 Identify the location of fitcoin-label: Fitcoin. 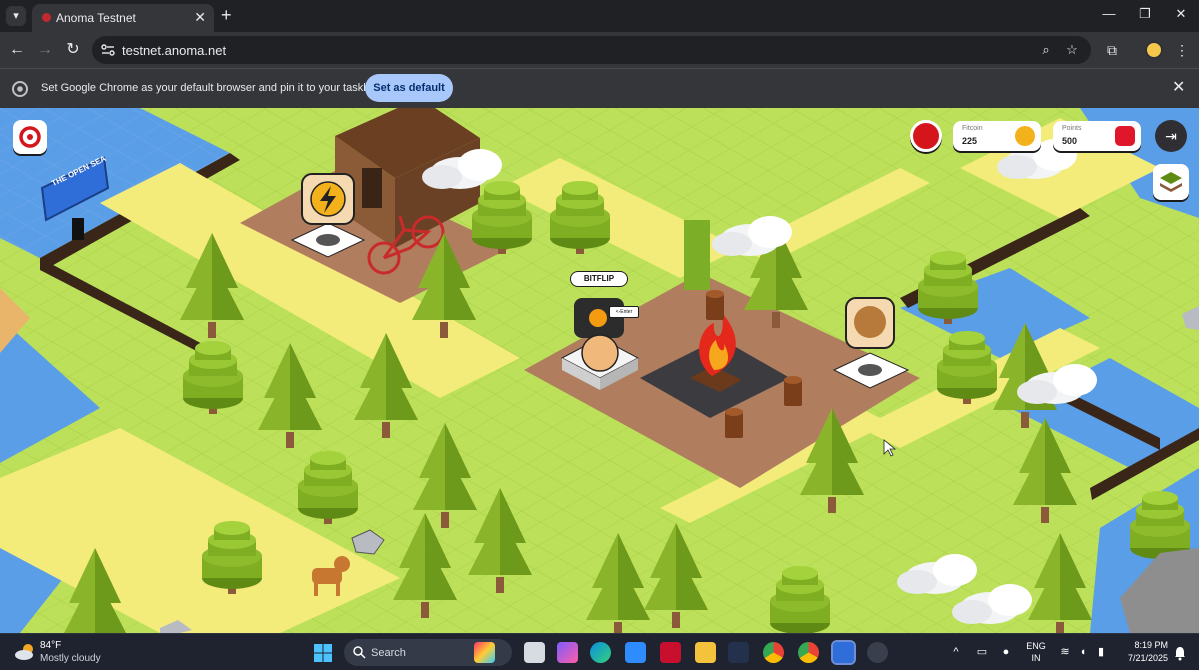
(972, 128).